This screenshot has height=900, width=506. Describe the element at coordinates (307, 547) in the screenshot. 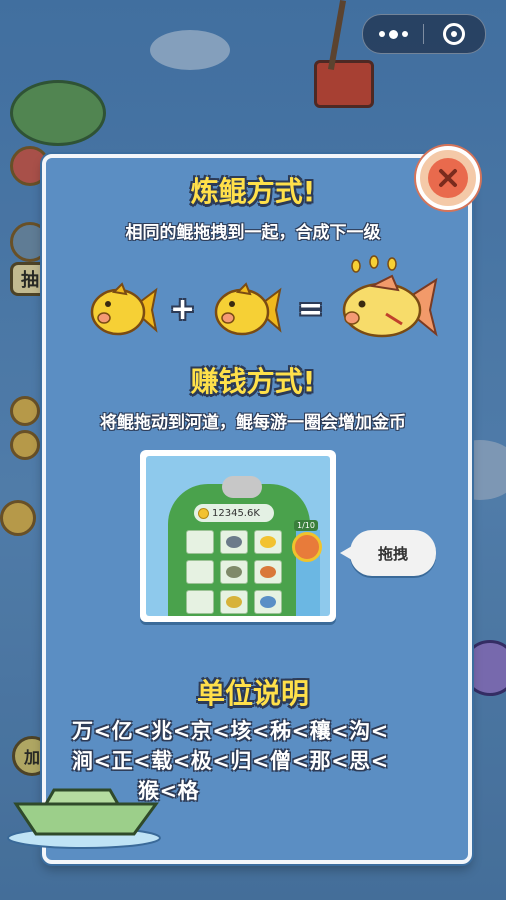

I see `drag-arrow-icon` at that location.